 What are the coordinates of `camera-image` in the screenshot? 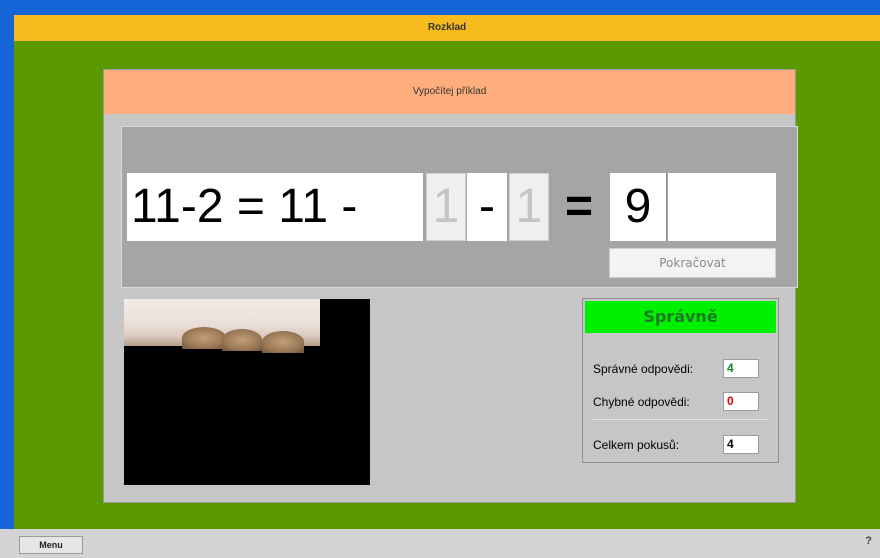 It's located at (222, 326).